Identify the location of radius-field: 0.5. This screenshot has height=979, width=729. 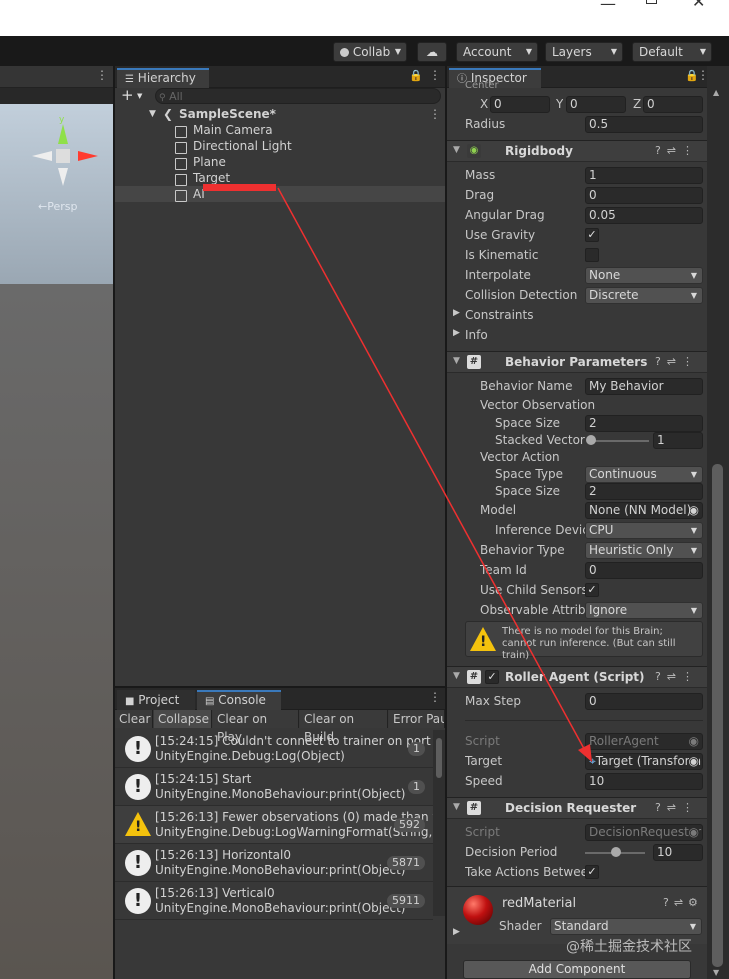
(644, 124).